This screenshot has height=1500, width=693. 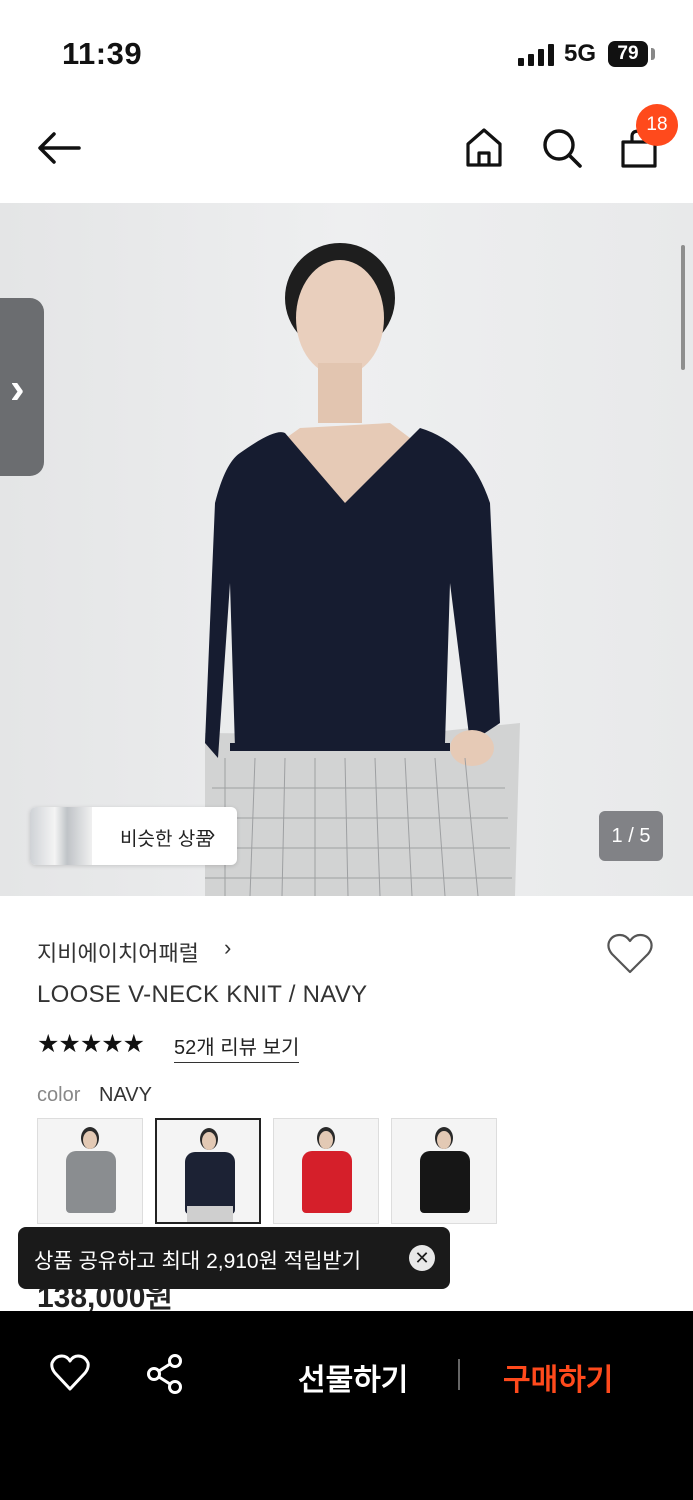 I want to click on image-pager: 1 / 5, so click(x=631, y=836).